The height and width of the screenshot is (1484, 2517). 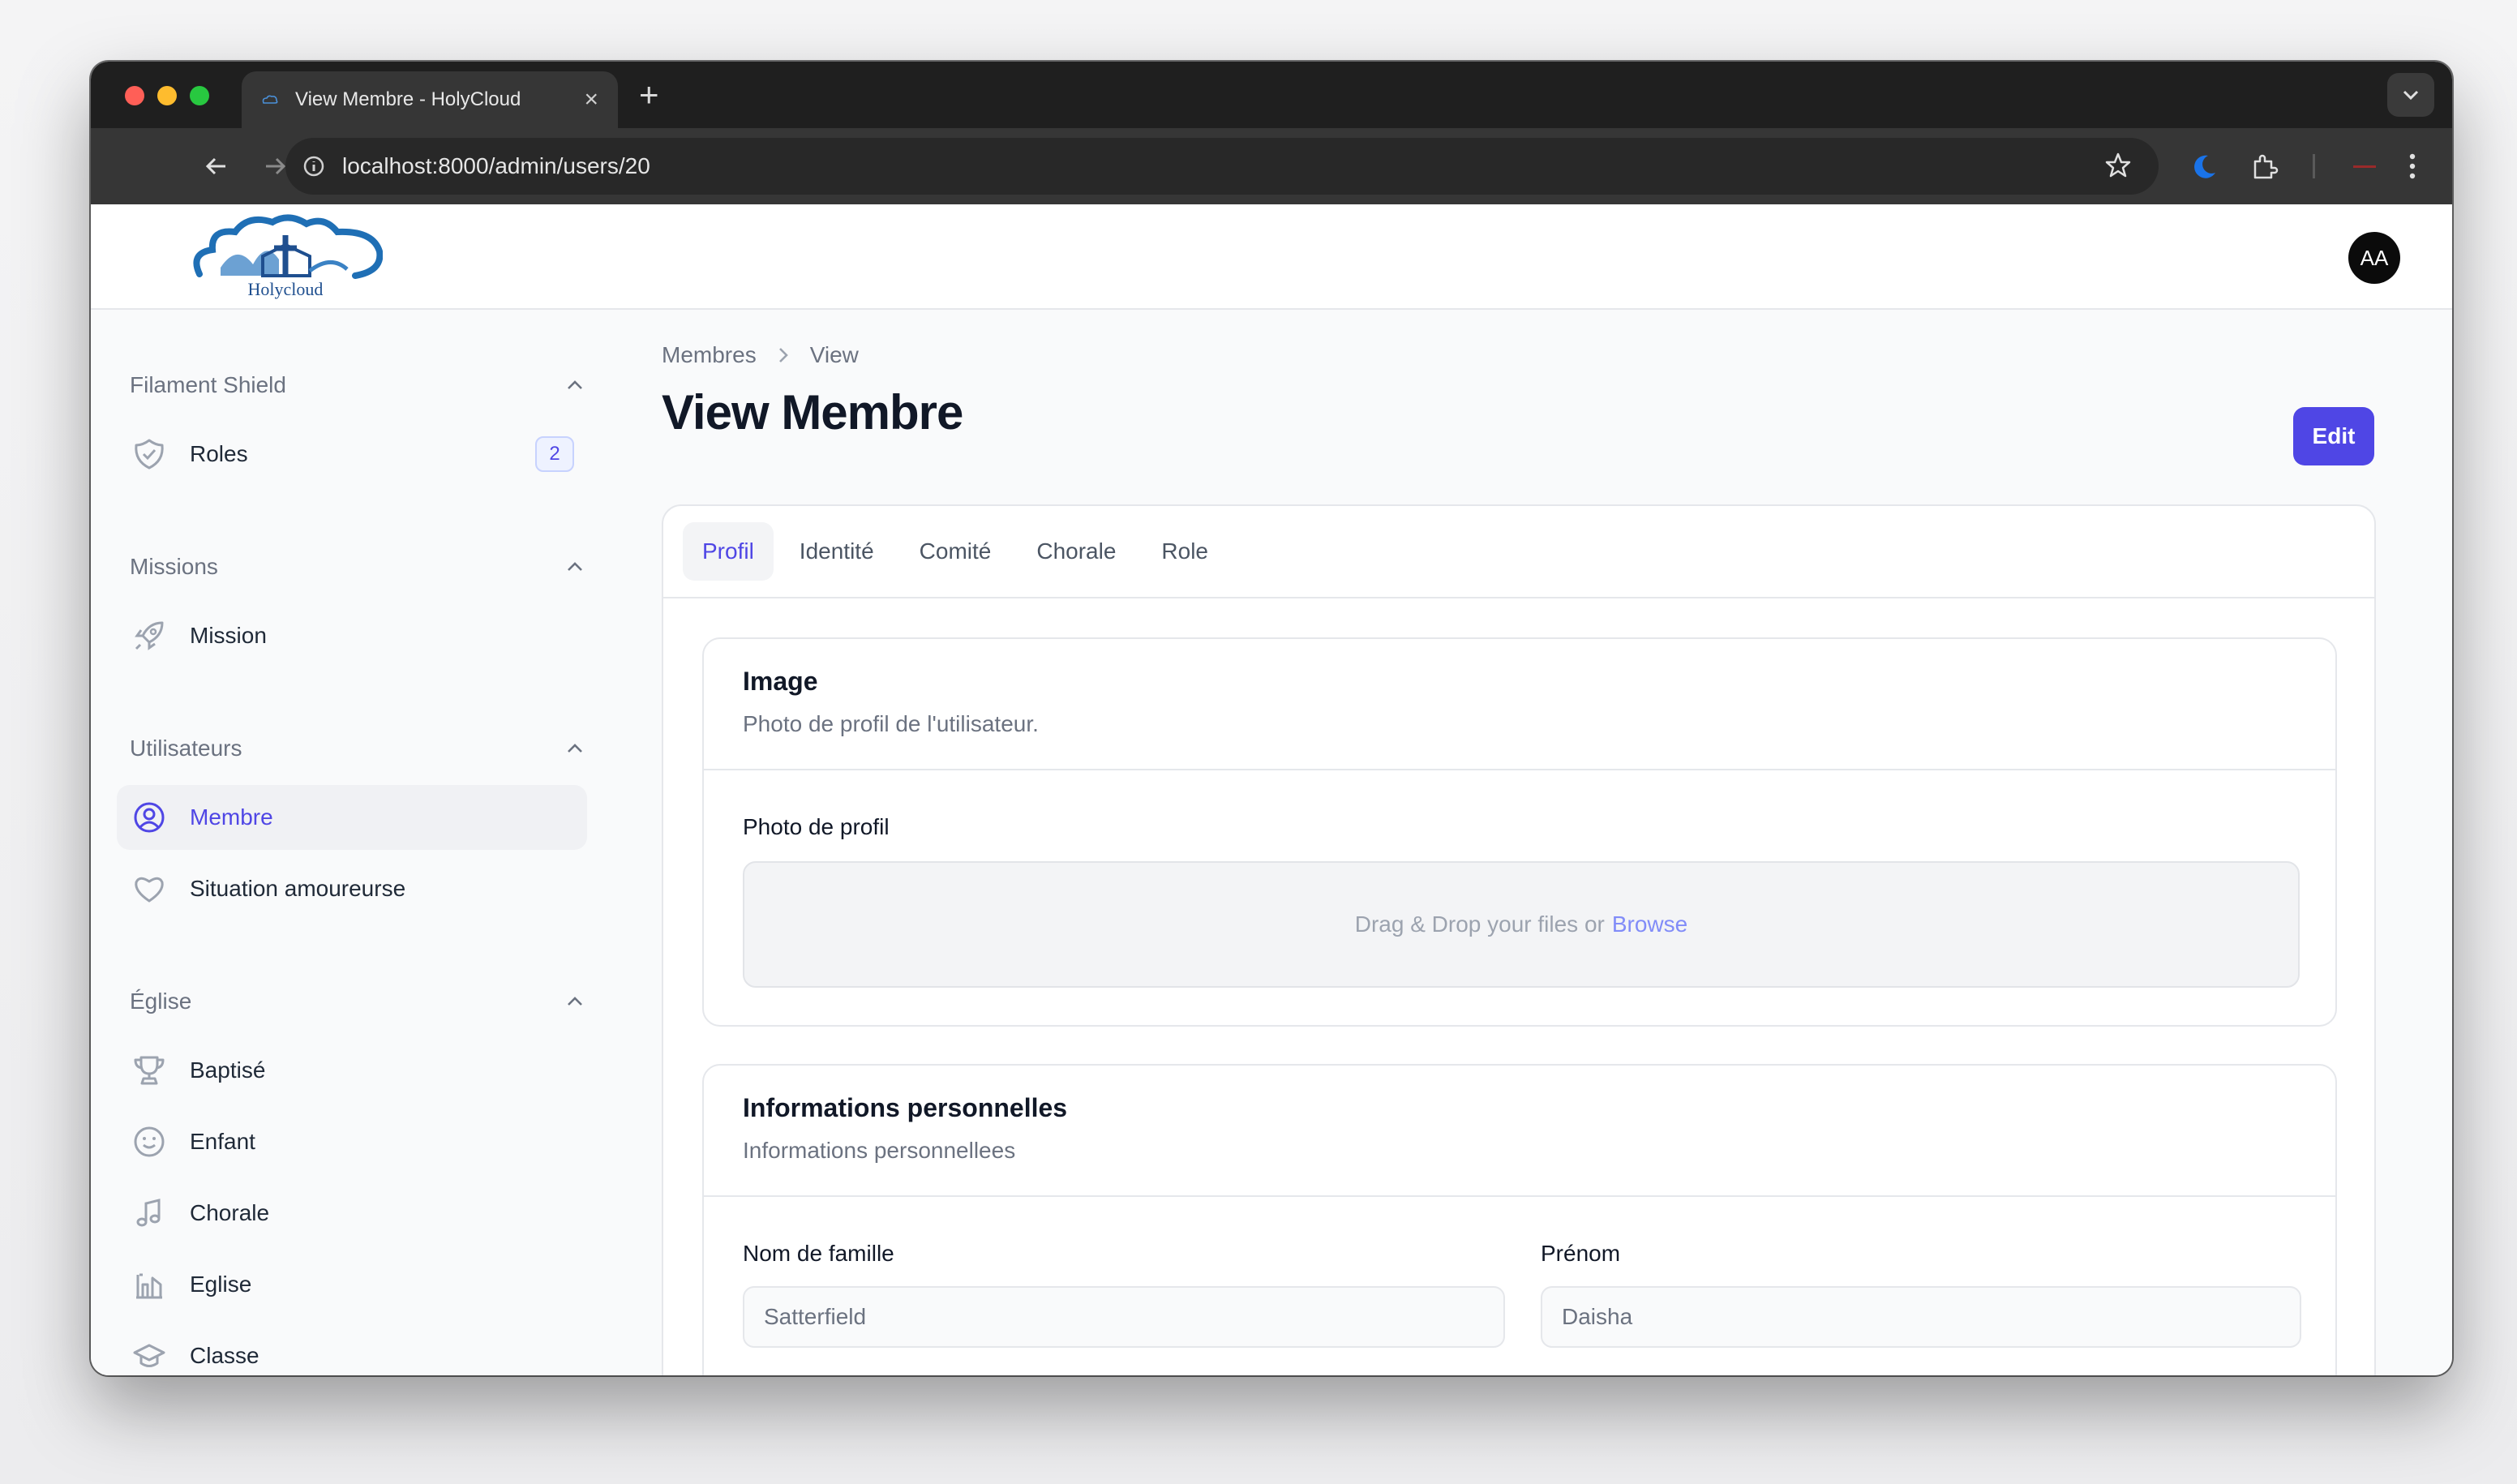 I want to click on section-description: Informations personnellees, so click(x=879, y=1150).